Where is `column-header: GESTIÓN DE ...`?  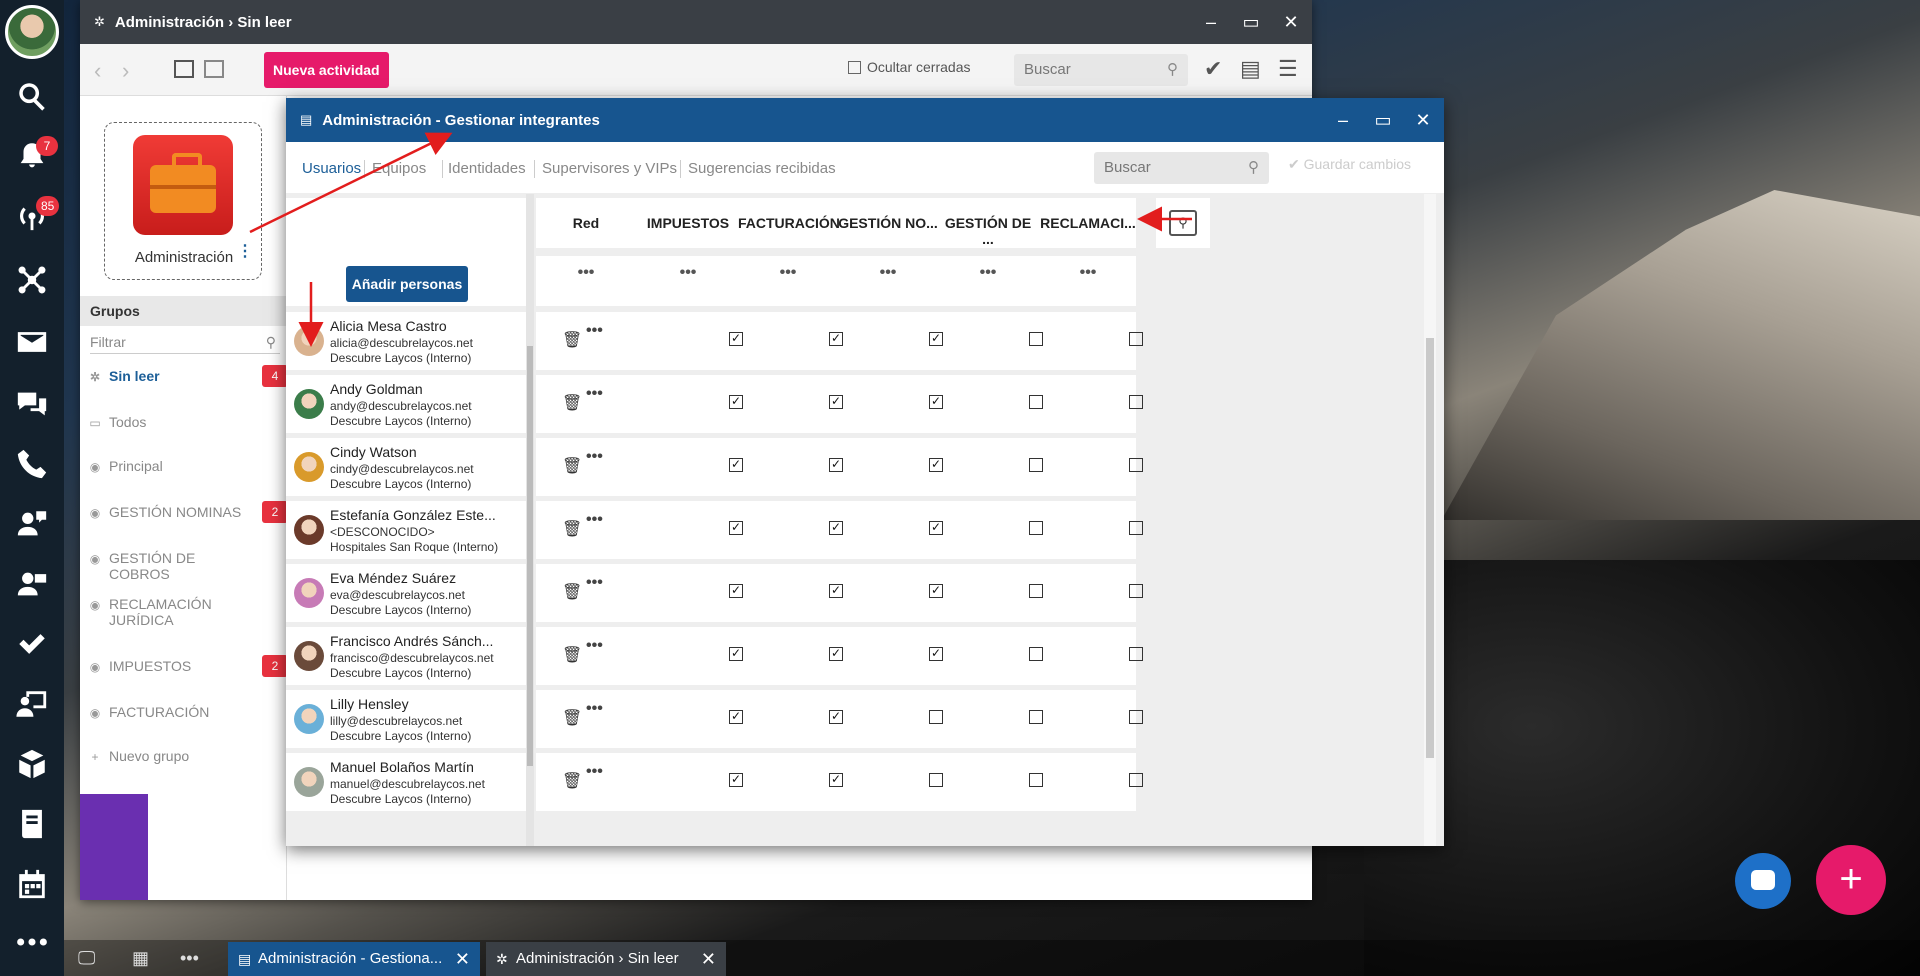
column-header: GESTIÓN DE ... is located at coordinates (988, 231).